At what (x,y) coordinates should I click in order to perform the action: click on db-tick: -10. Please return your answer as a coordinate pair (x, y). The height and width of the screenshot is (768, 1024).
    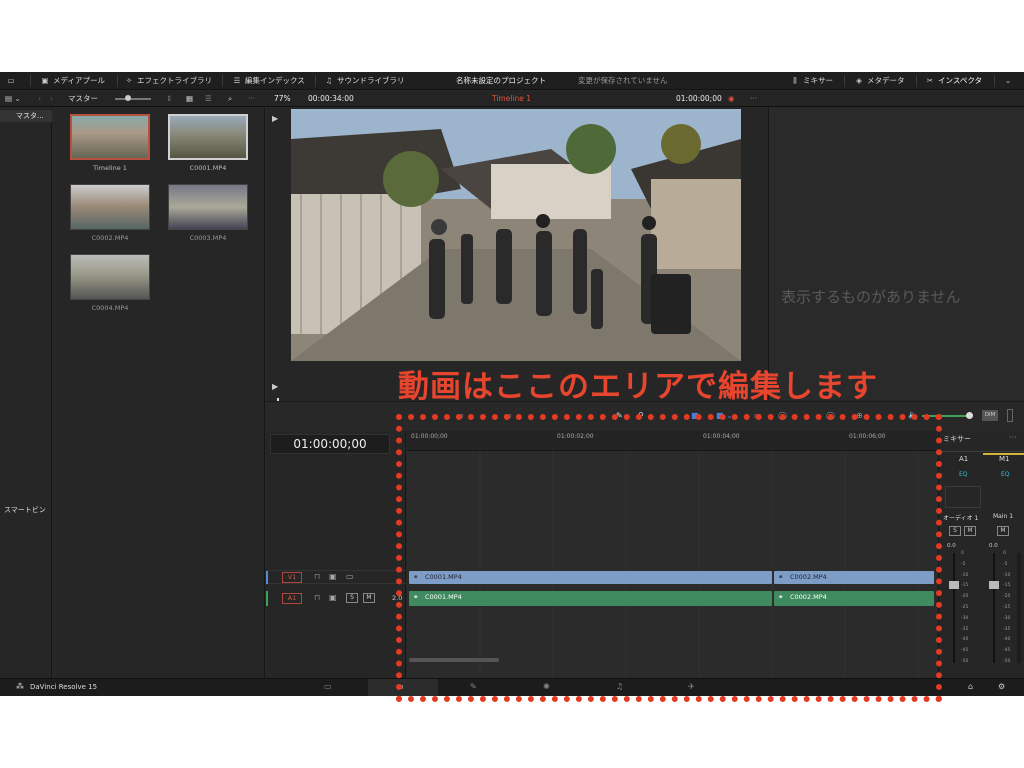
    Looking at the image, I should click on (965, 575).